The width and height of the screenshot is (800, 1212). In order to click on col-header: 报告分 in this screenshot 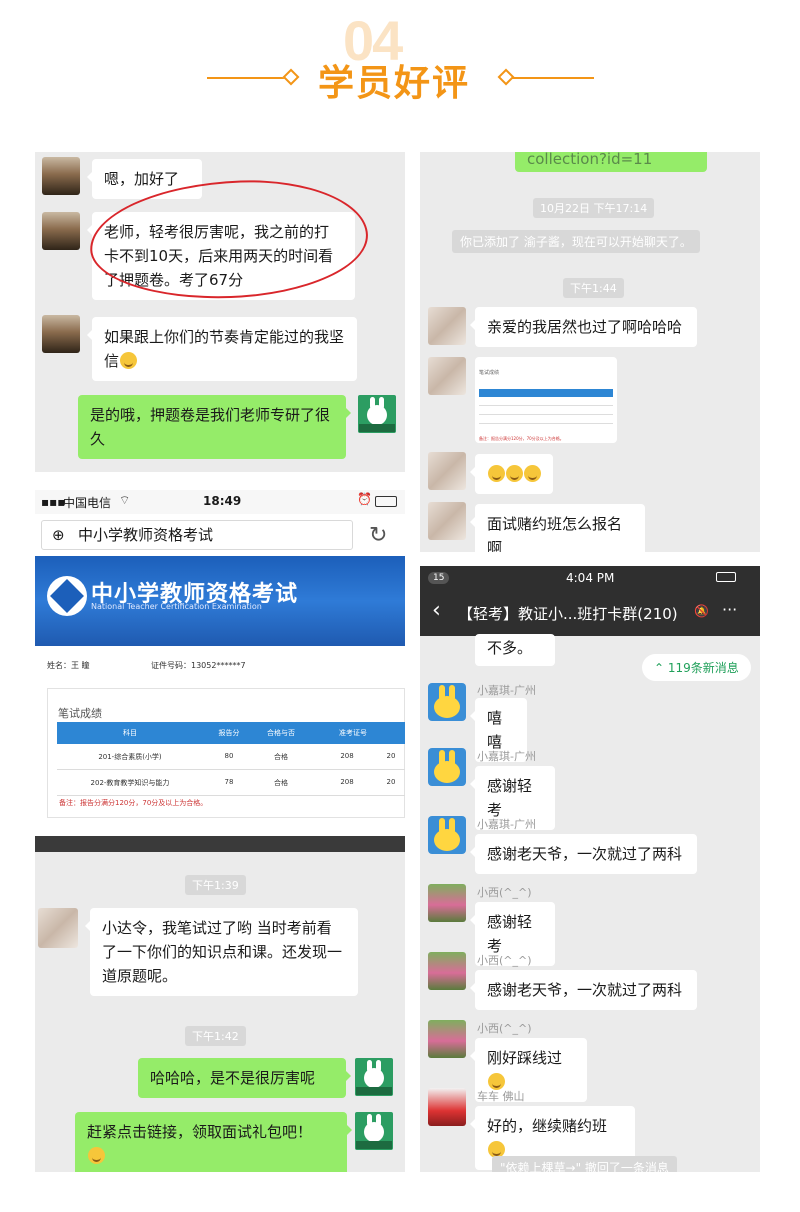, I will do `click(229, 733)`.